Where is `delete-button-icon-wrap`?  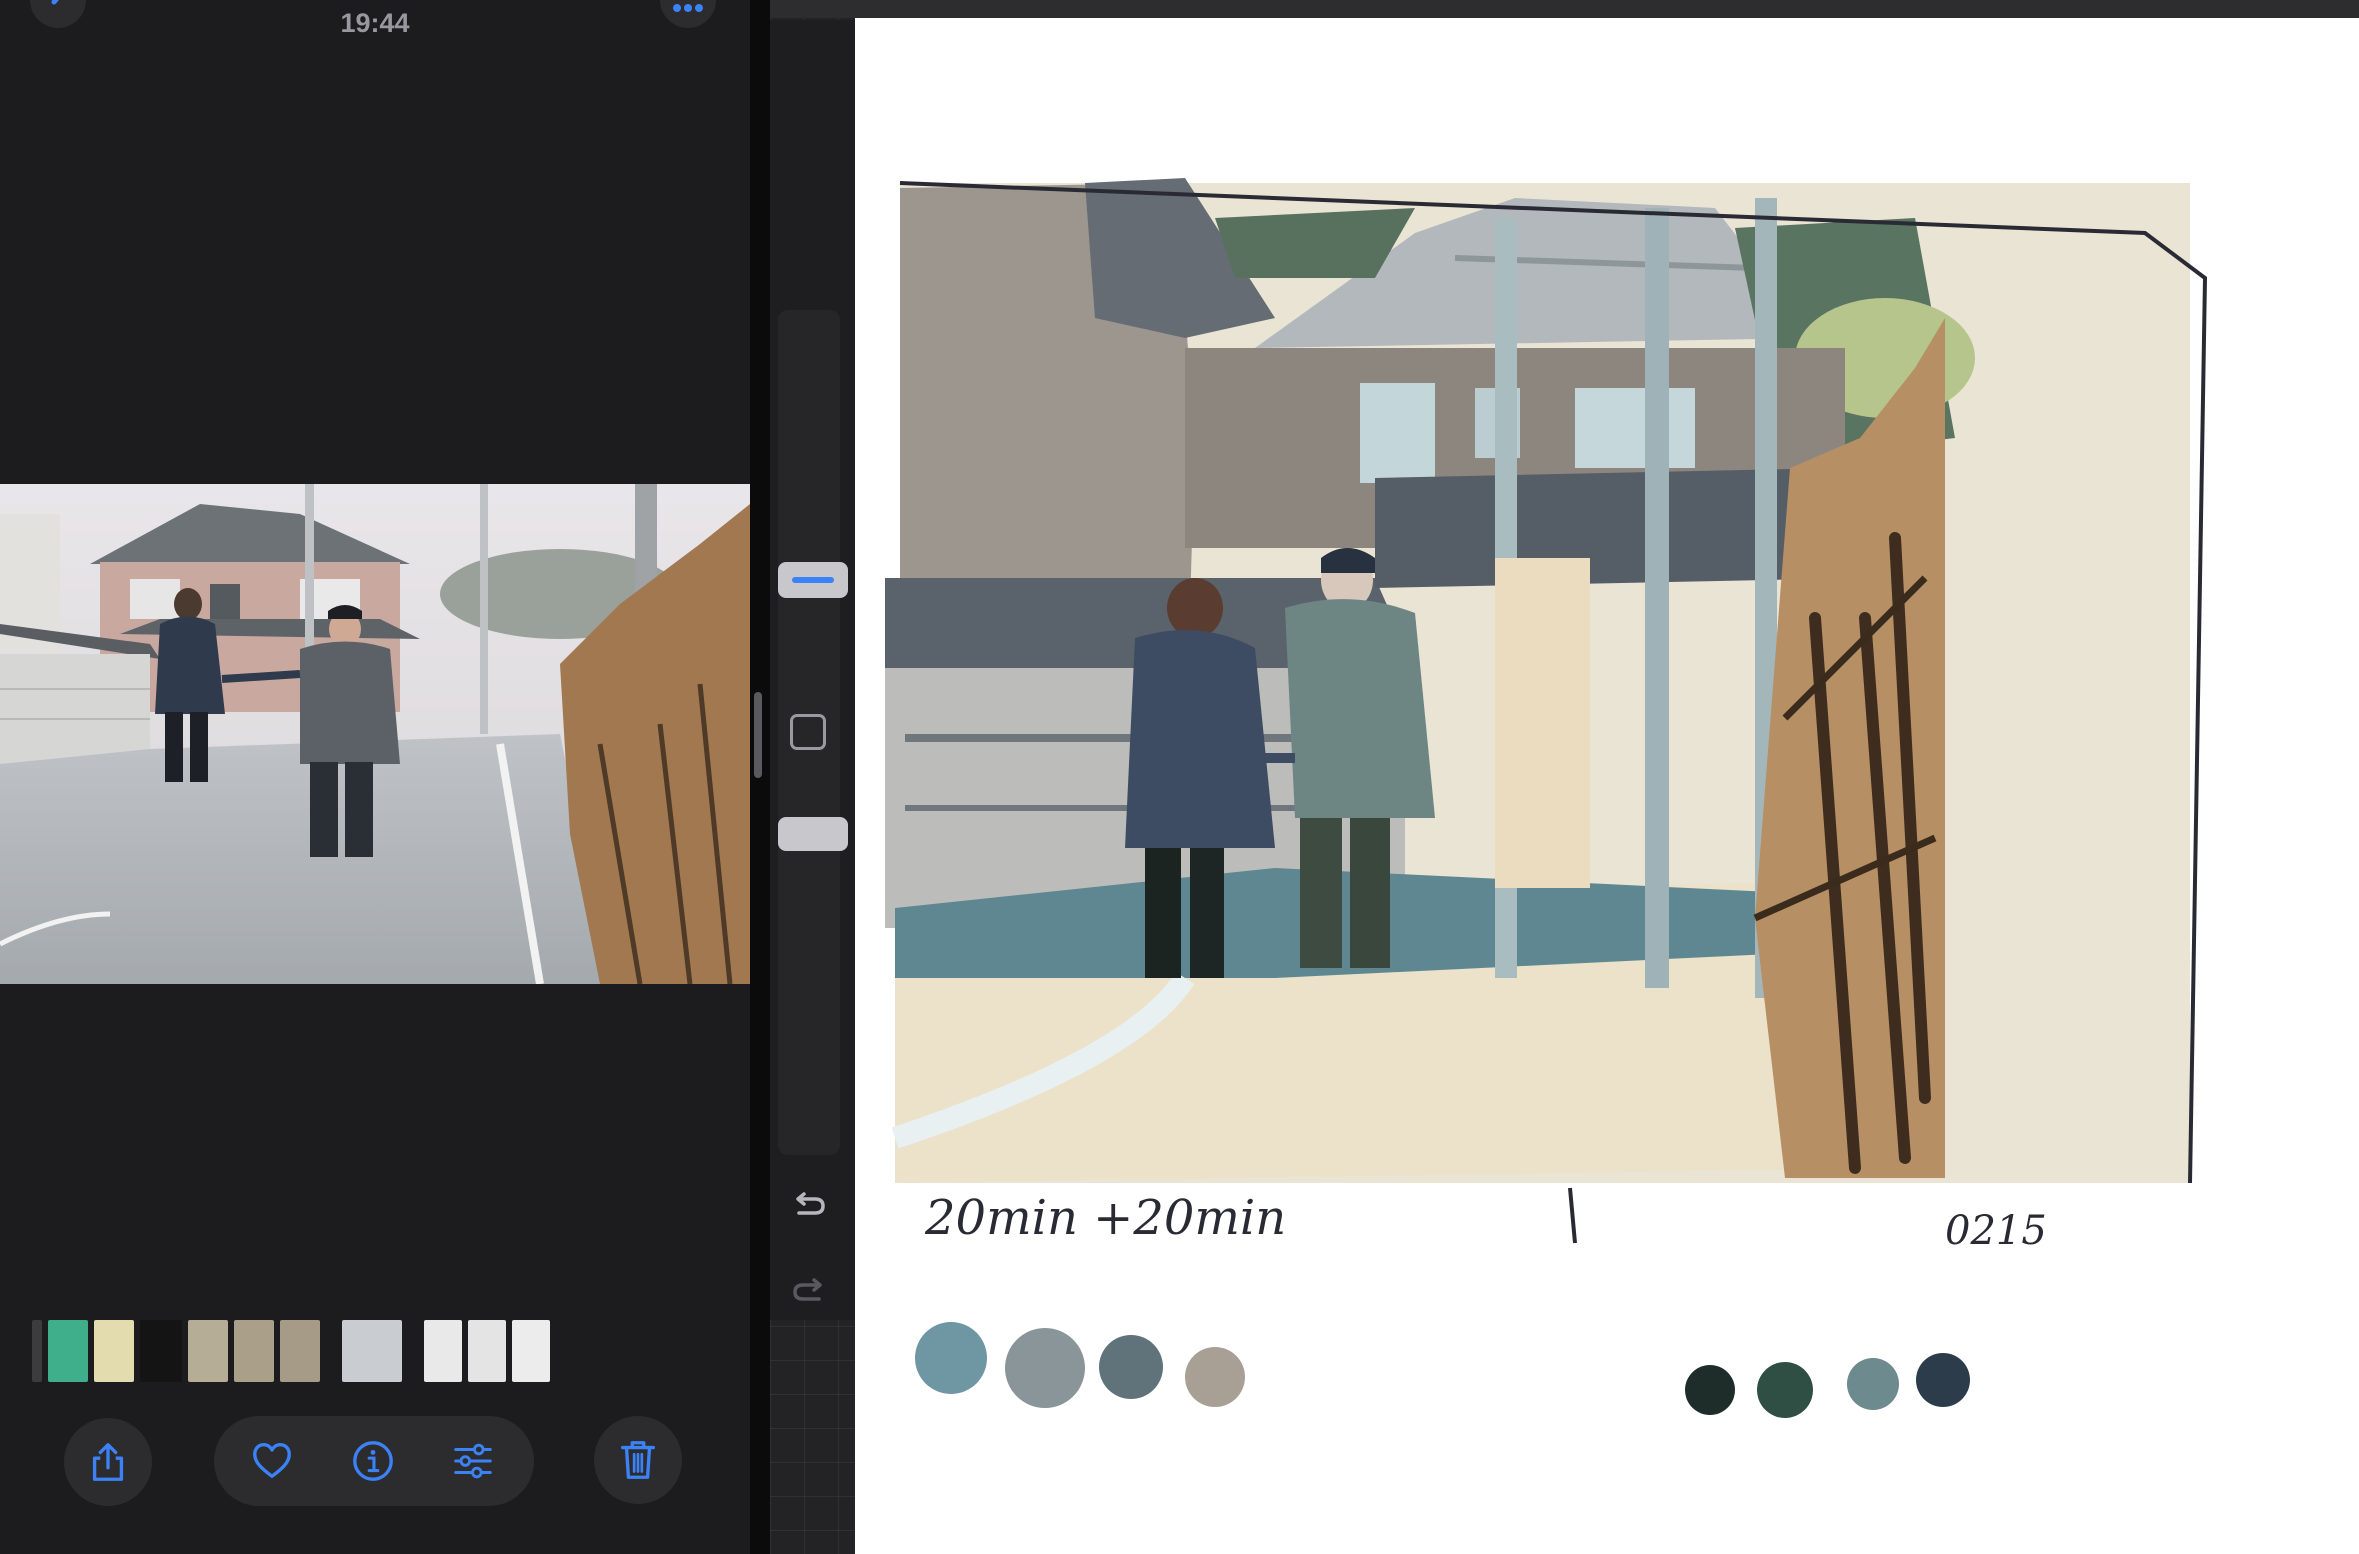
delete-button-icon-wrap is located at coordinates (638, 1460).